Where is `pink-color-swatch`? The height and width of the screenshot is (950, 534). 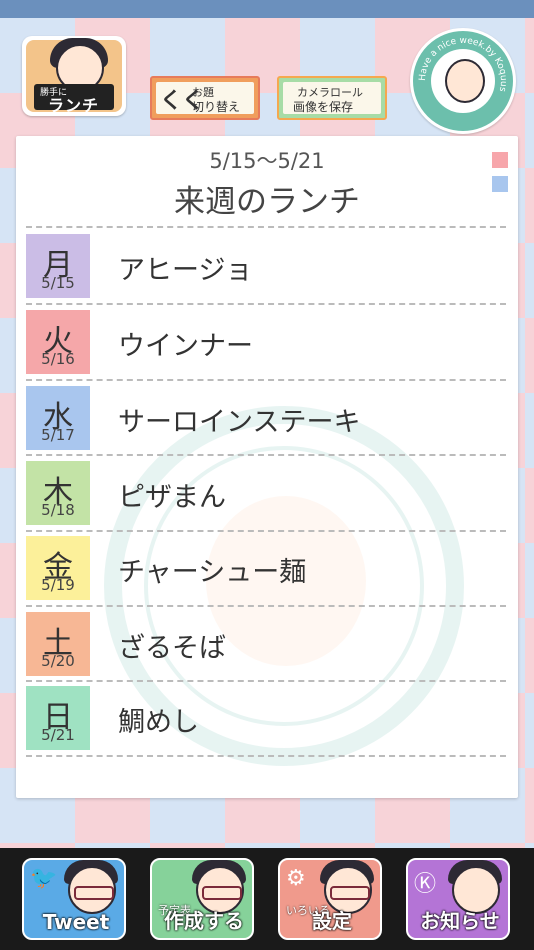 pink-color-swatch is located at coordinates (500, 160).